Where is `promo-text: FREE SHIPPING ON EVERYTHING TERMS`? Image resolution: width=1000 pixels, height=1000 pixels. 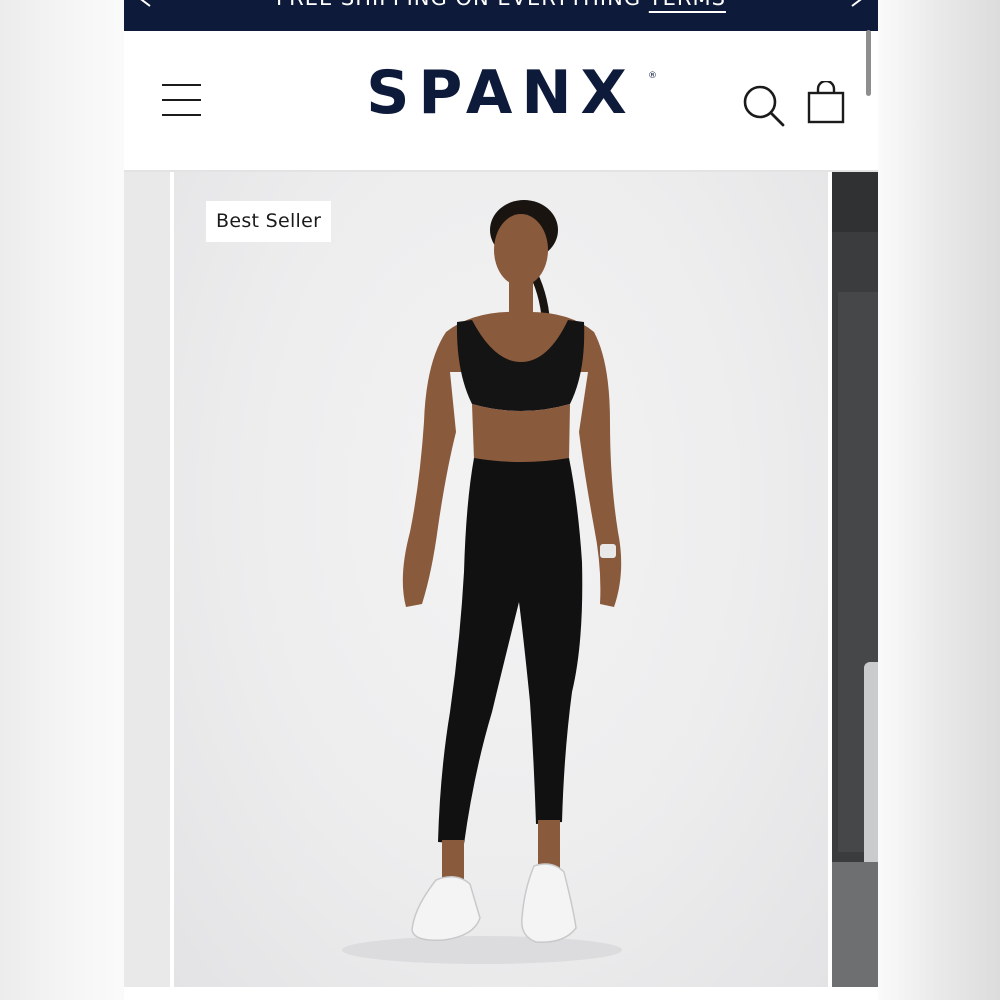
promo-text: FREE SHIPPING ON EVERYTHING TERMS is located at coordinates (501, 5).